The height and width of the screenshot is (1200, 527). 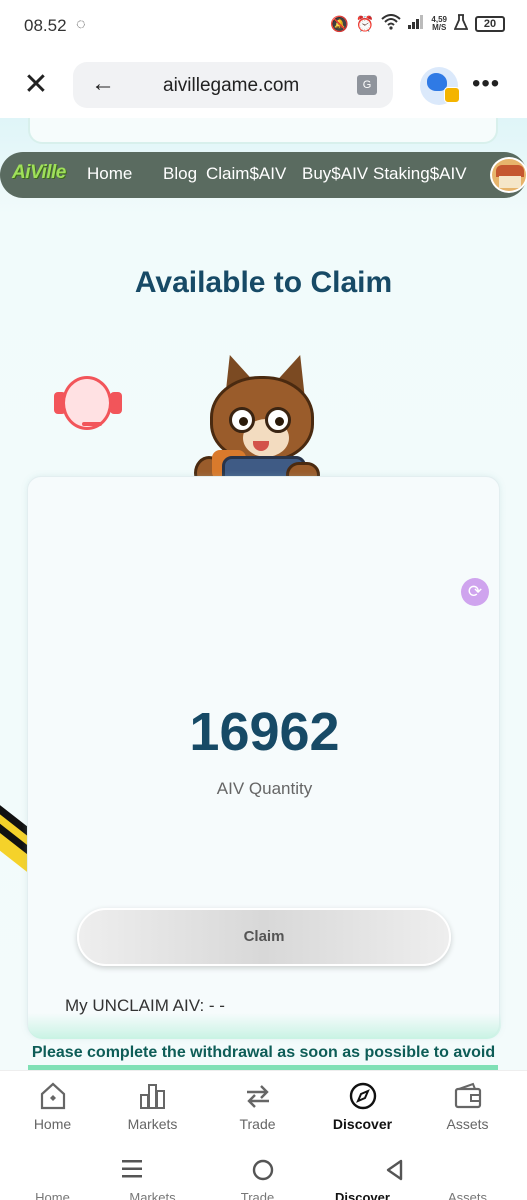 I want to click on tab-label: Home, so click(x=52, y=1124).